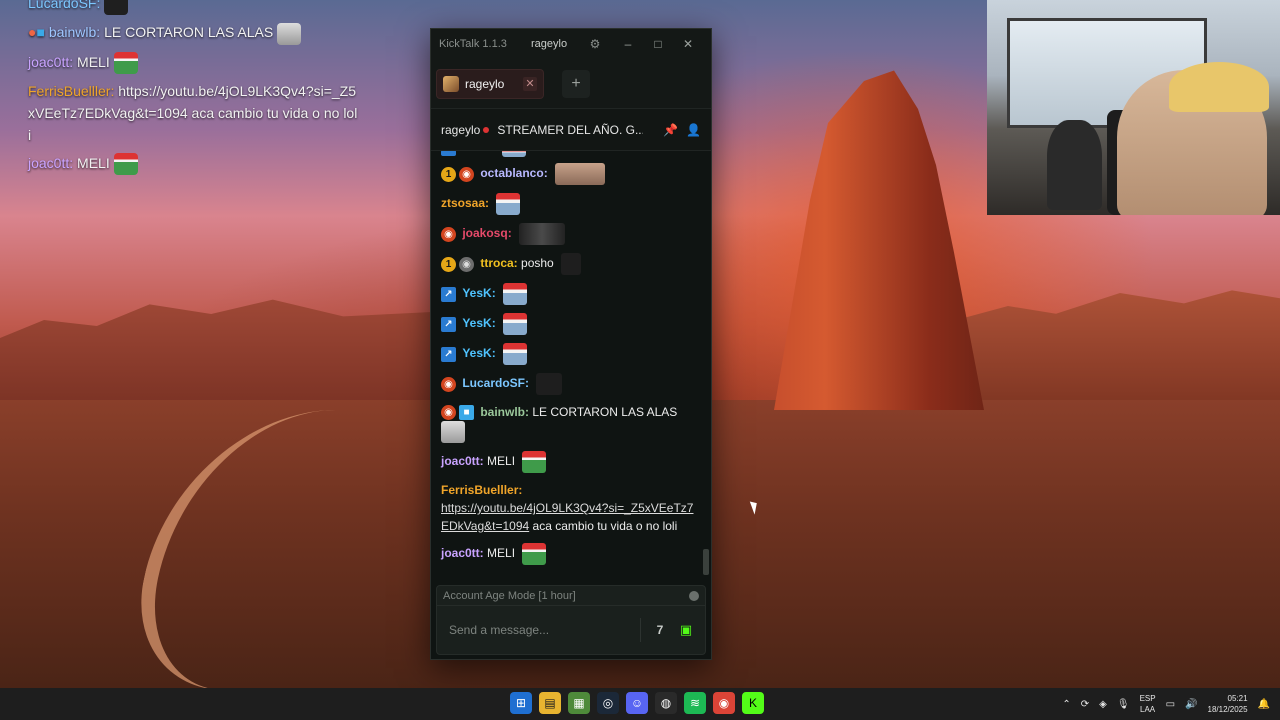 This screenshot has height=720, width=1280. I want to click on username: ttroca:, so click(498, 263).